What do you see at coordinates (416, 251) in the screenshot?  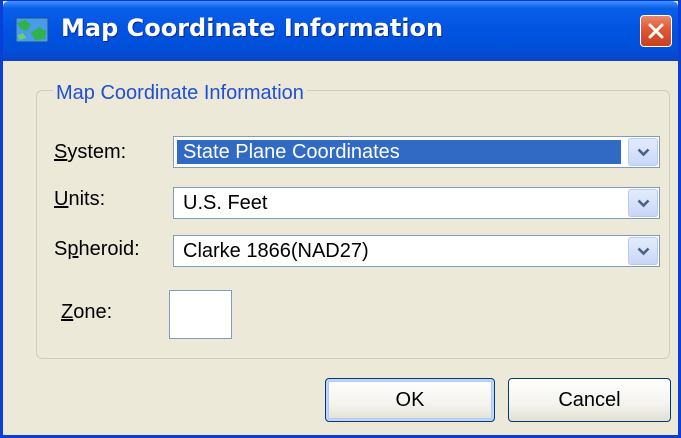 I see `spheroid-select: Clarke 1866(NAD27)` at bounding box center [416, 251].